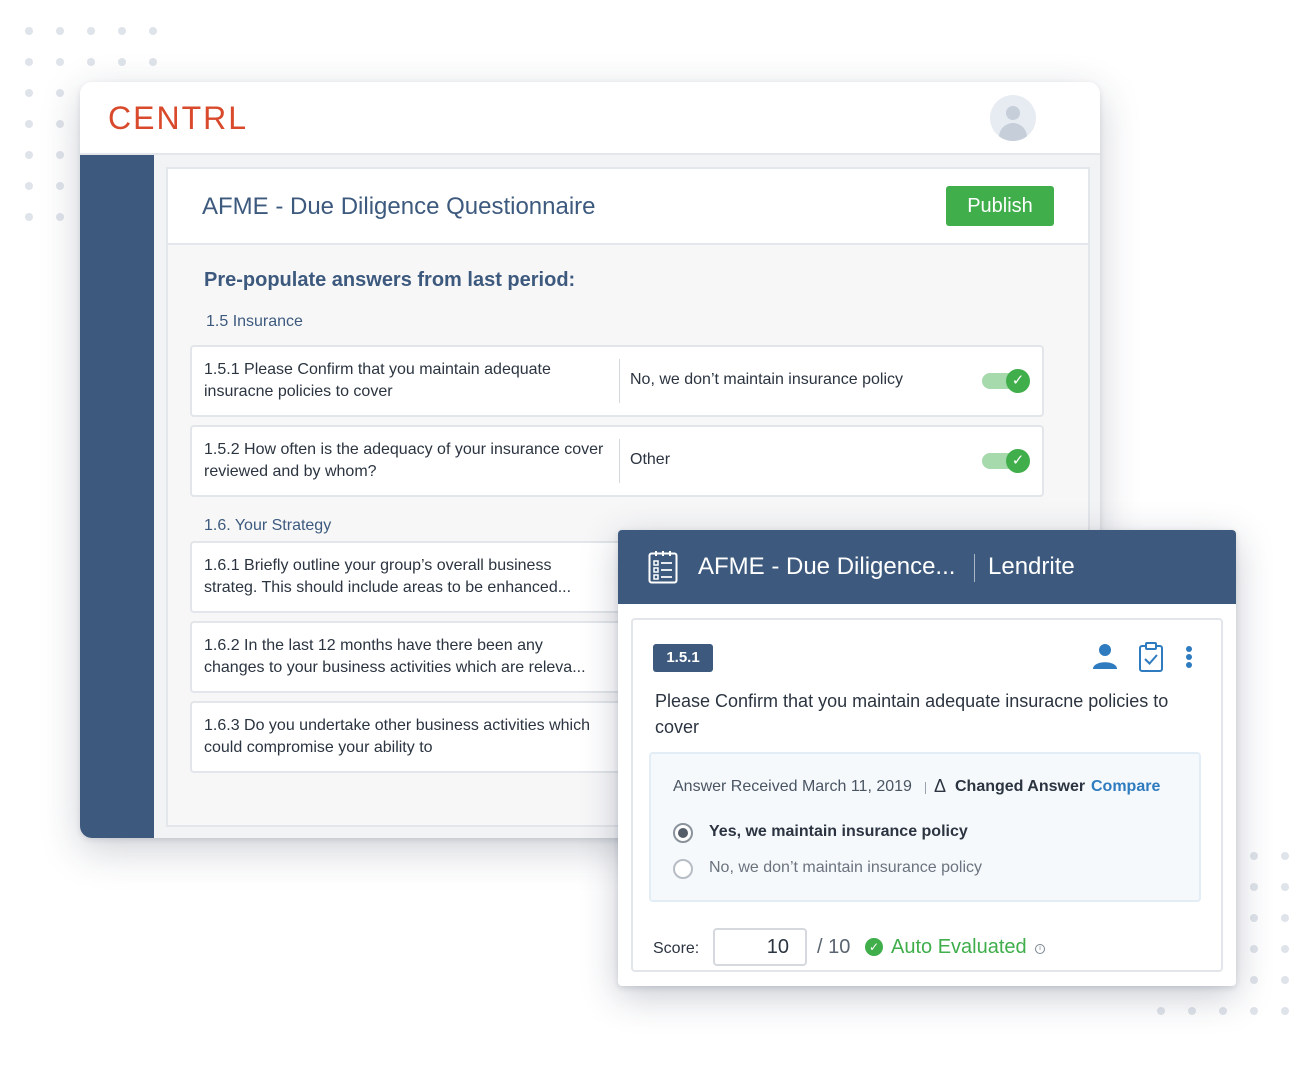 The height and width of the screenshot is (1072, 1314). Describe the element at coordinates (838, 831) in the screenshot. I see `option-label: Yes, we maintain insurance policy` at that location.